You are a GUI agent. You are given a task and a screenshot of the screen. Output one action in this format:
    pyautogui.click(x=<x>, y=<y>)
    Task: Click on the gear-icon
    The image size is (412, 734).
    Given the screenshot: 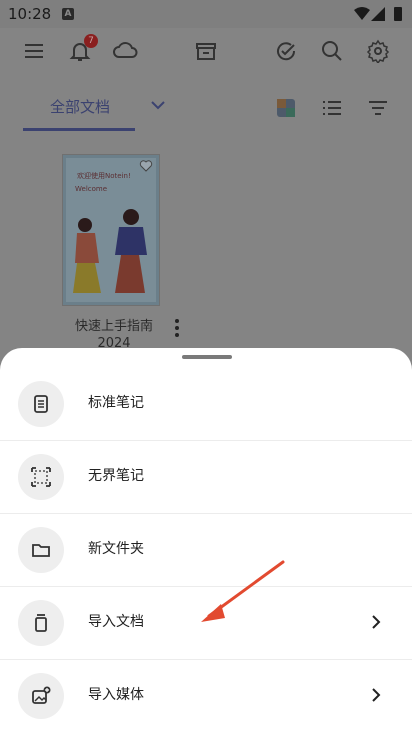 What is the action you would take?
    pyautogui.click(x=378, y=51)
    